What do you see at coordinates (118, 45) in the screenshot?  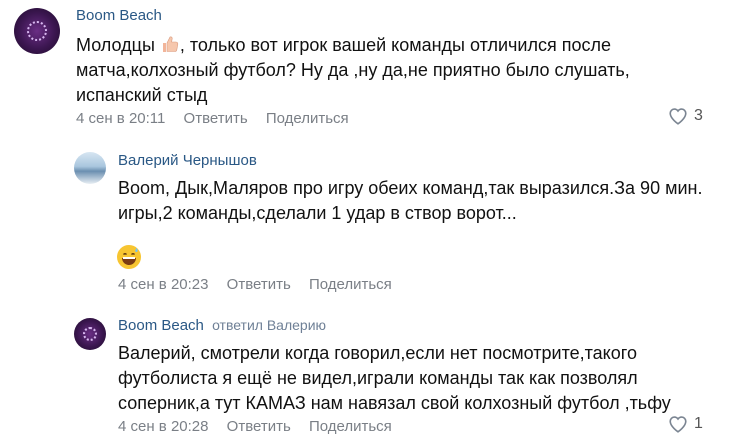 I see `comment-text-part: Молодцы` at bounding box center [118, 45].